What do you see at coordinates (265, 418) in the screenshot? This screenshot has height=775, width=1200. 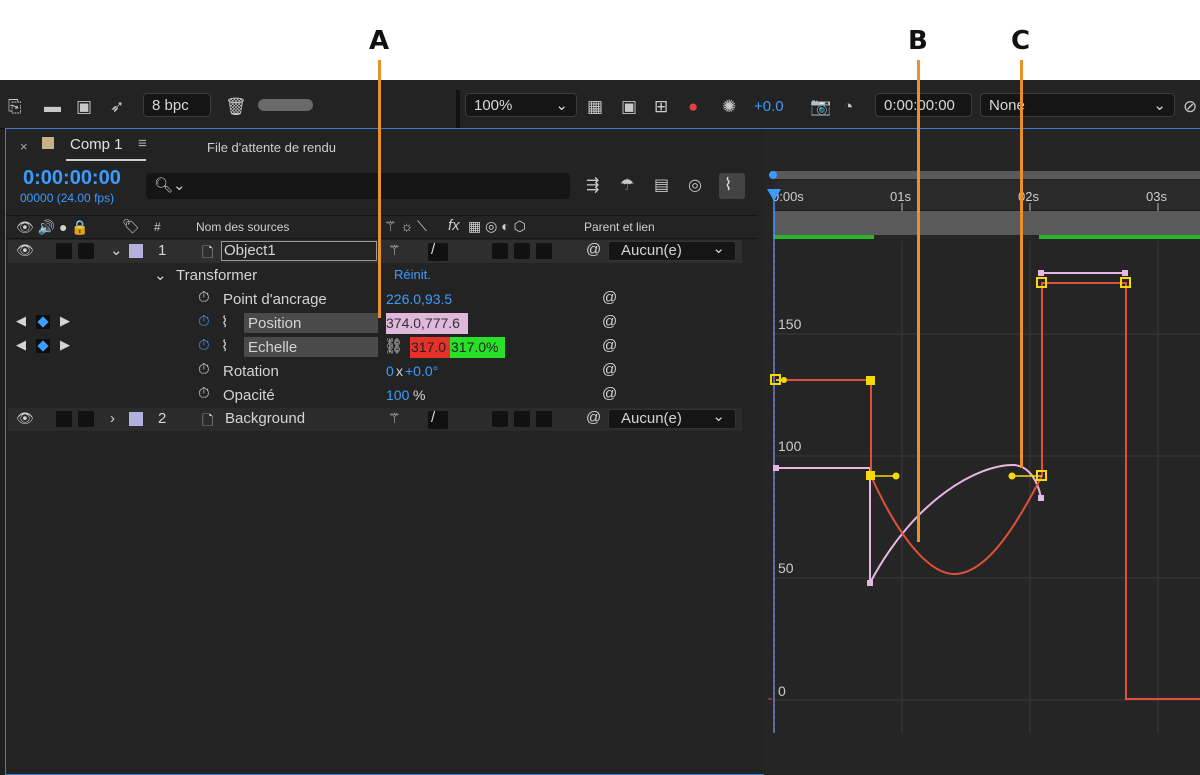 I see `layer-name: Background` at bounding box center [265, 418].